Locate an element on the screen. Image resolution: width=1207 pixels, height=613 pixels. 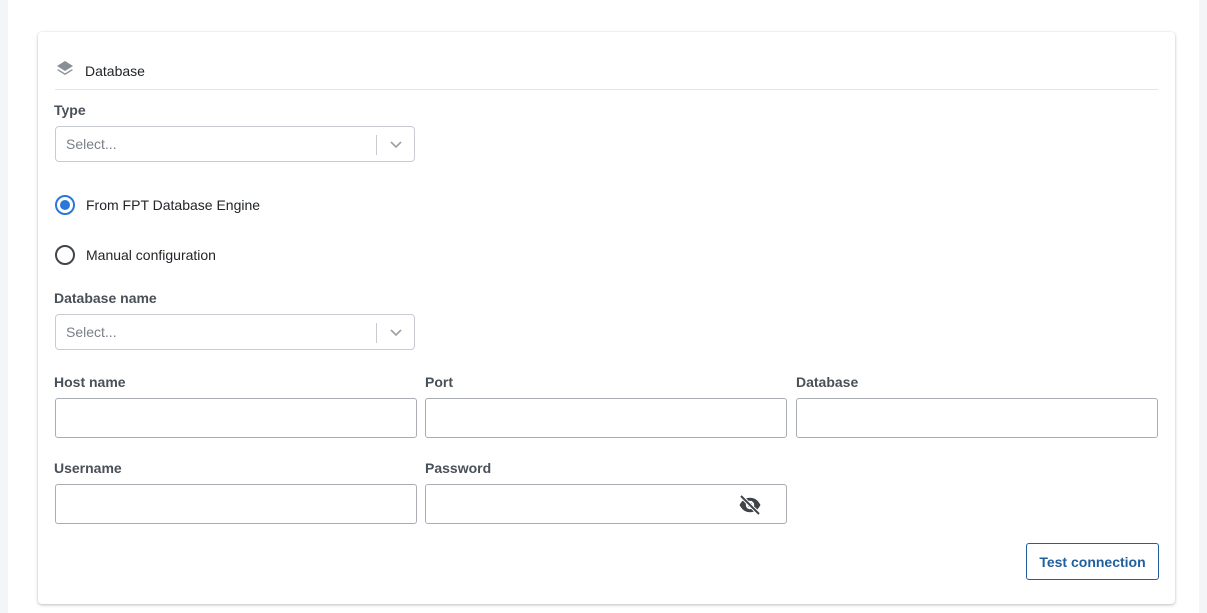
radio-manual-configuration: Manual configuration is located at coordinates (135, 255).